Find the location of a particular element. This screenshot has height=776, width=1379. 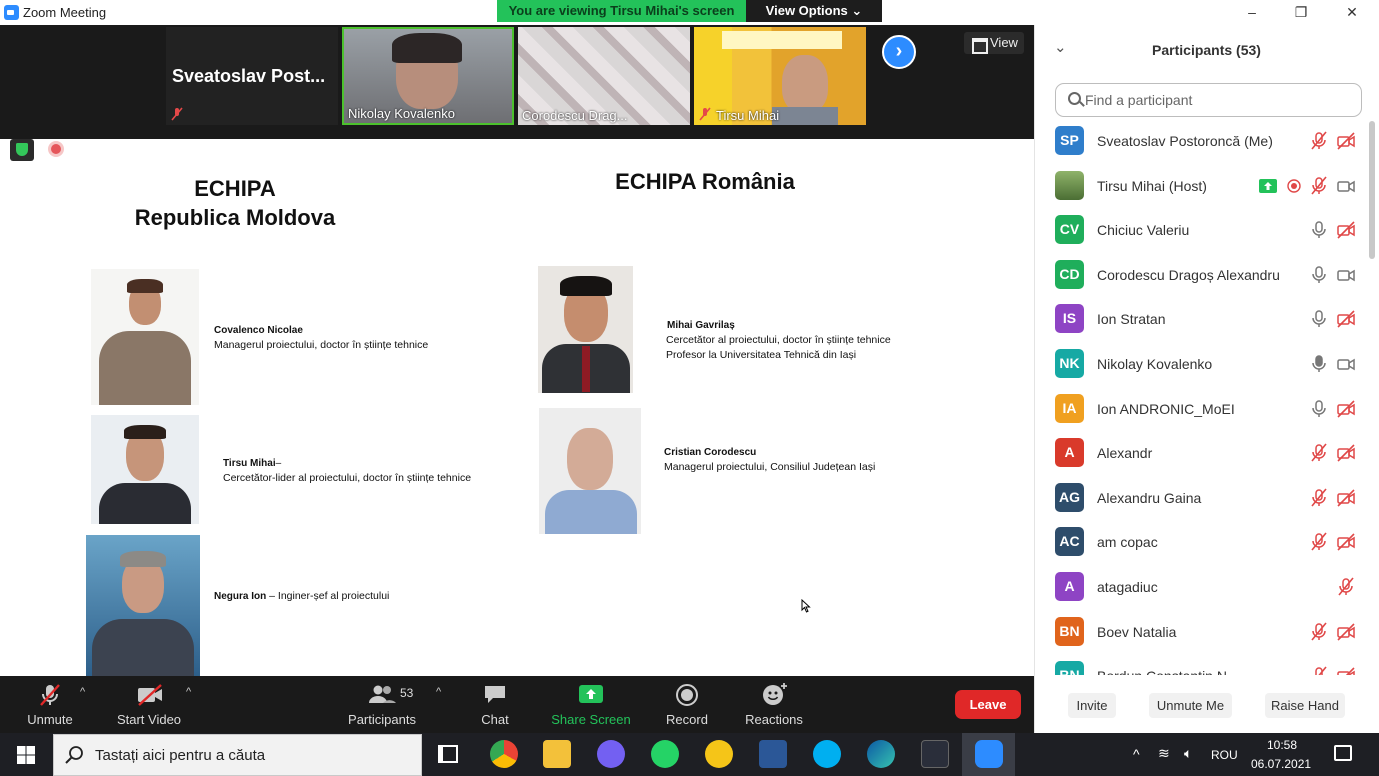

chat-button: Chat is located at coordinates (495, 704).